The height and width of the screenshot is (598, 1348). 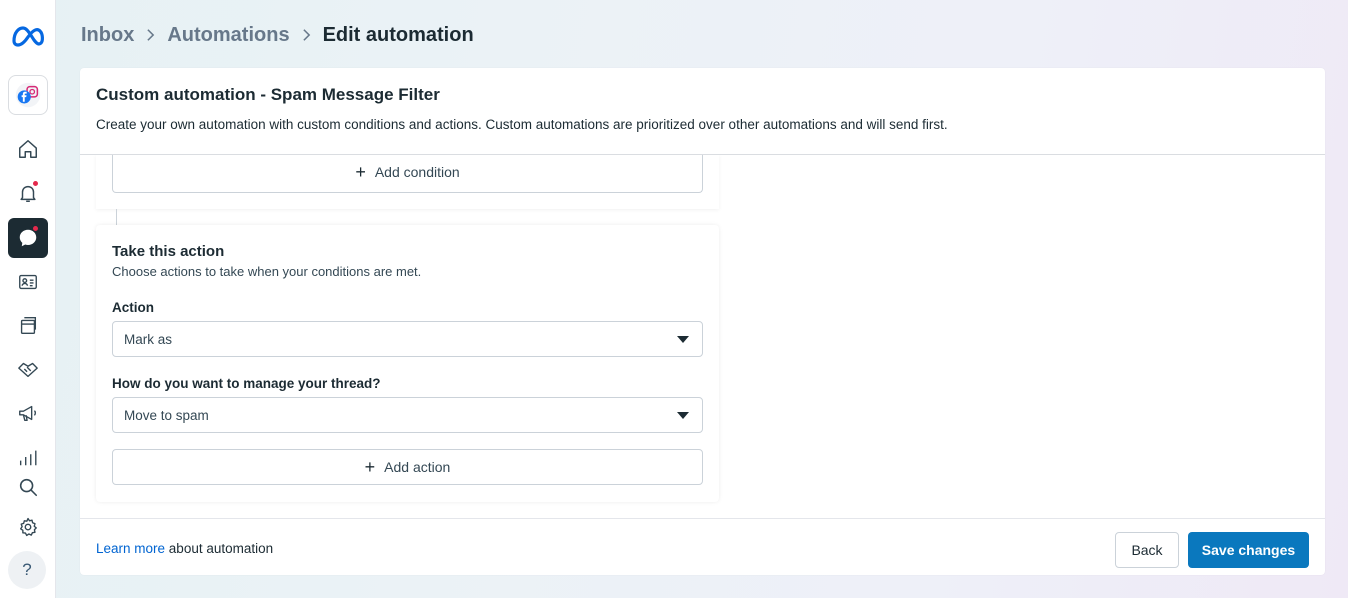 I want to click on sidebar-item-home, so click(x=28, y=149).